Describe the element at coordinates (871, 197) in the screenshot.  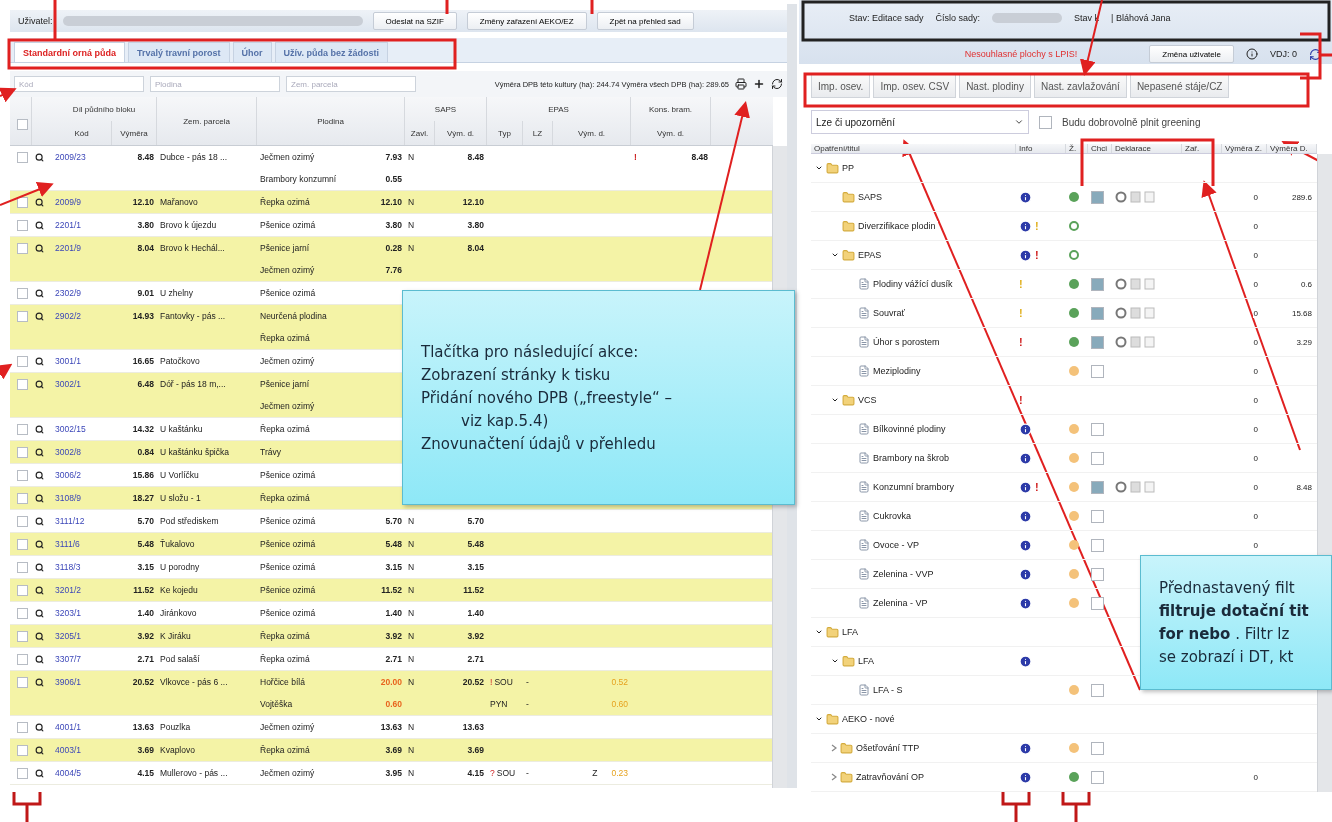
I see `tree-item-label: SAPS` at that location.